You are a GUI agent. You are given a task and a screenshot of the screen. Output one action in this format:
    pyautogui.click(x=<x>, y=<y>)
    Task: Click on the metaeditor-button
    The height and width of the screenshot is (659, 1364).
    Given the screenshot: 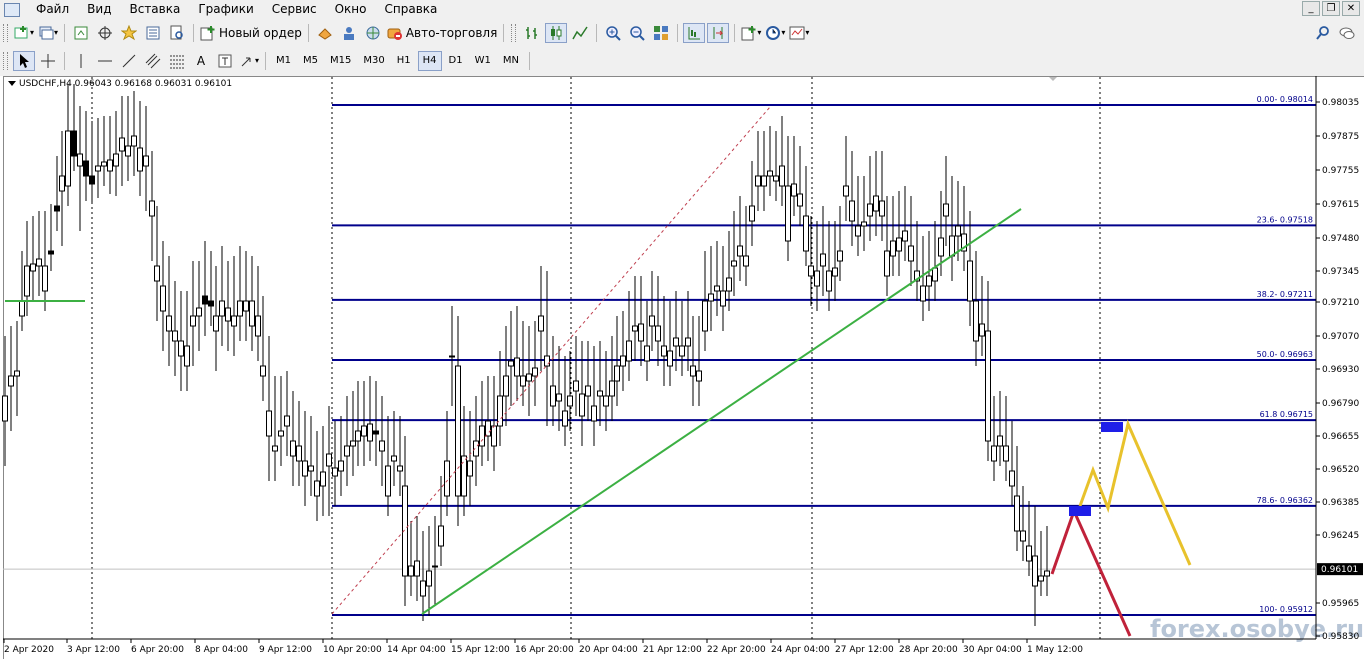 What is the action you would take?
    pyautogui.click(x=325, y=33)
    